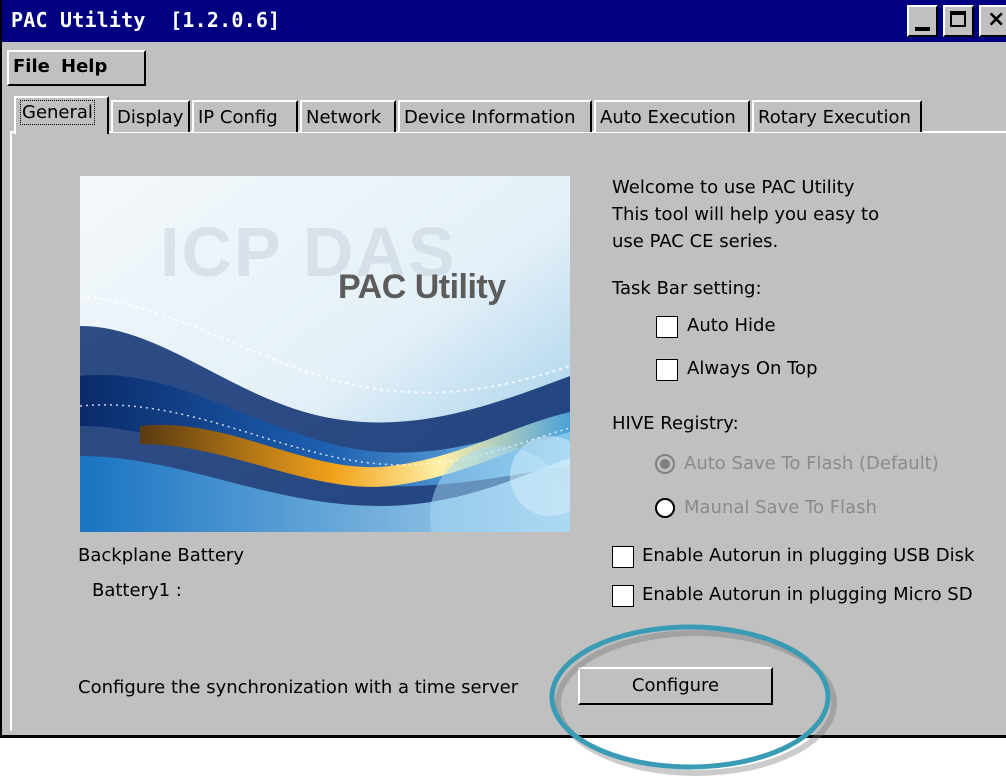 The height and width of the screenshot is (782, 1006). What do you see at coordinates (687, 288) in the screenshot?
I see `taskbar-heading: Task Bar setting:` at bounding box center [687, 288].